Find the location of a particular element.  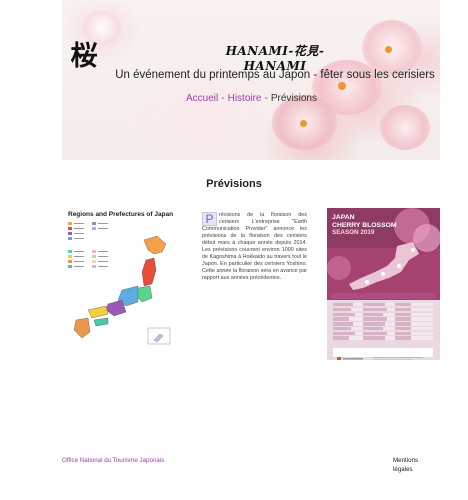

nav-link-histoire: Histoire is located at coordinates (245, 98).